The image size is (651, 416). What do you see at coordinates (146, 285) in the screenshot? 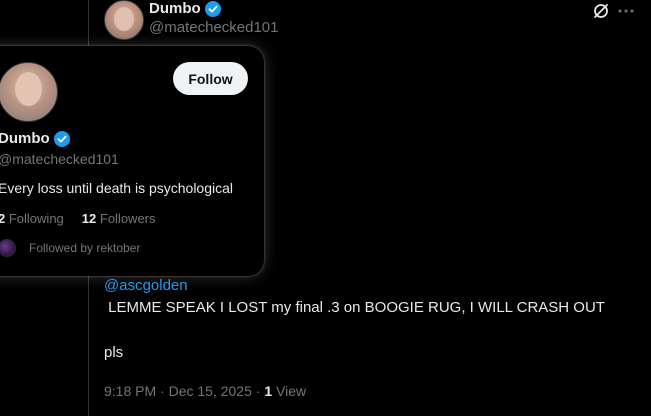
I see `post-mention-link: @ascgolden` at bounding box center [146, 285].